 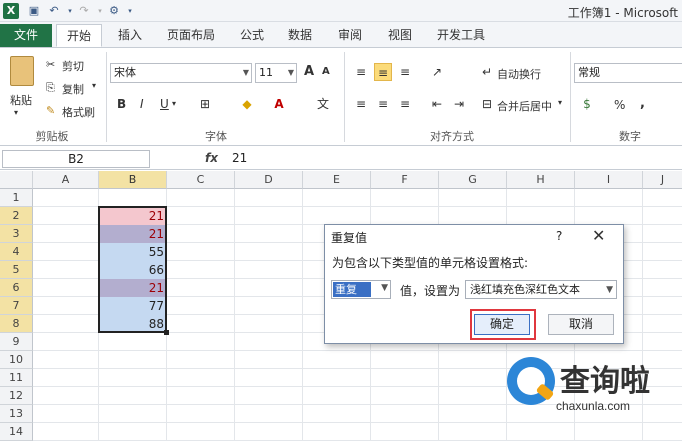 I want to click on copy-dropdown-icon: ▾, so click(x=94, y=85).